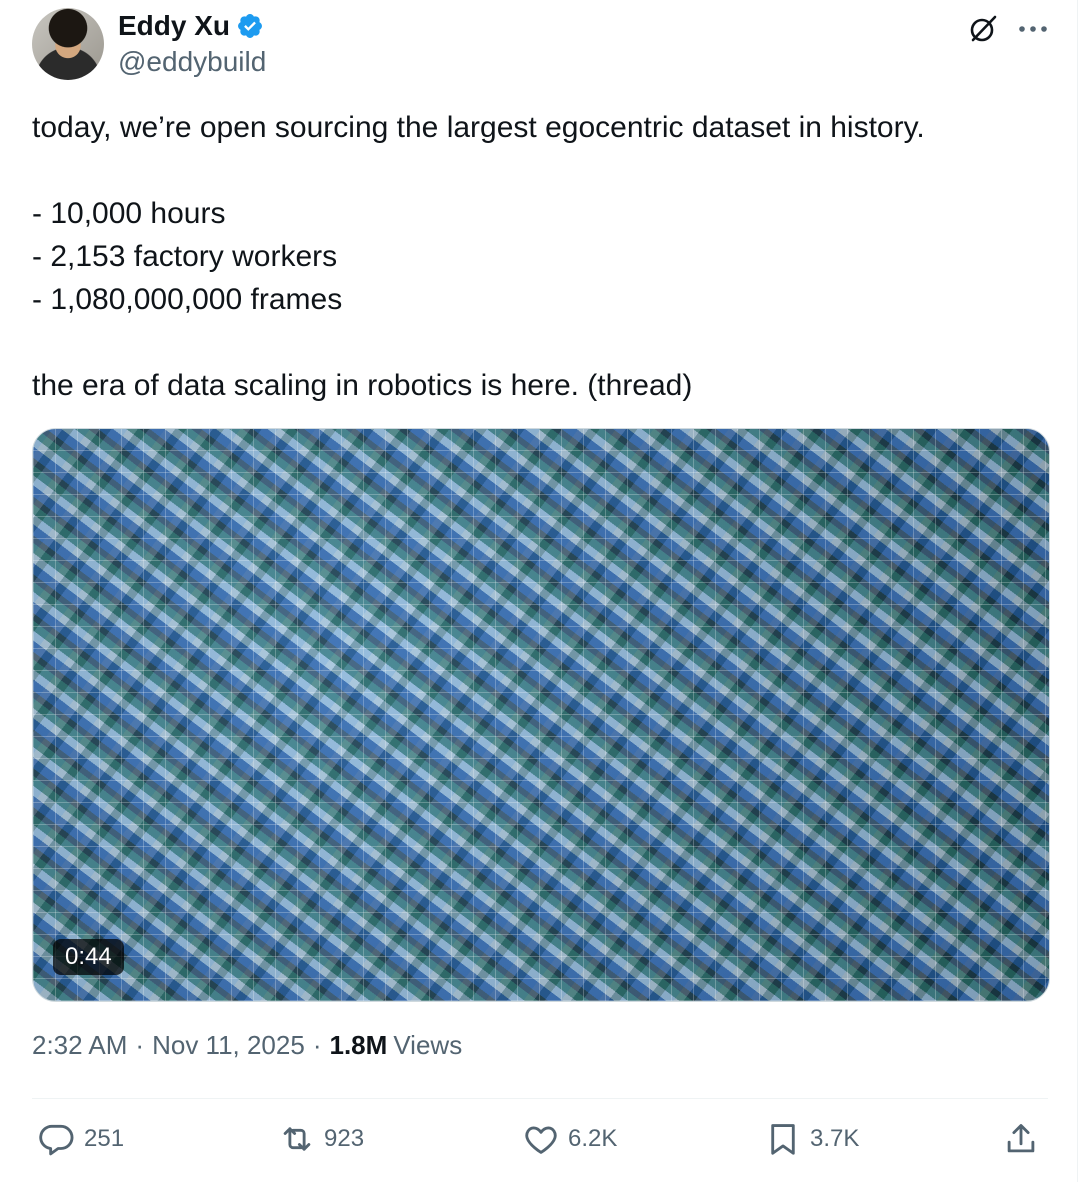 Image resolution: width=1080 pixels, height=1182 pixels. Describe the element at coordinates (541, 44) in the screenshot. I see `tweet-header: Eddy Xu @eddybuild` at that location.